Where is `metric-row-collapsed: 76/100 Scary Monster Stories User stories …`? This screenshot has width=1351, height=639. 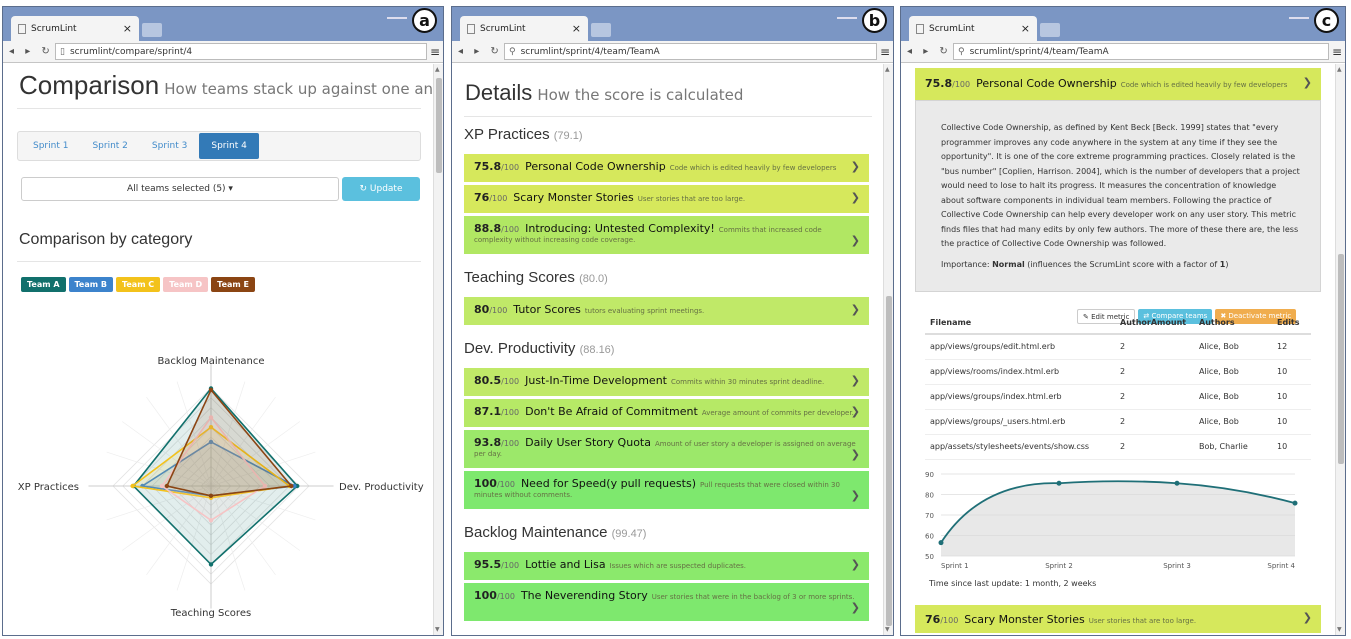 metric-row-collapsed: 76/100 Scary Monster Stories User stories … is located at coordinates (1118, 619).